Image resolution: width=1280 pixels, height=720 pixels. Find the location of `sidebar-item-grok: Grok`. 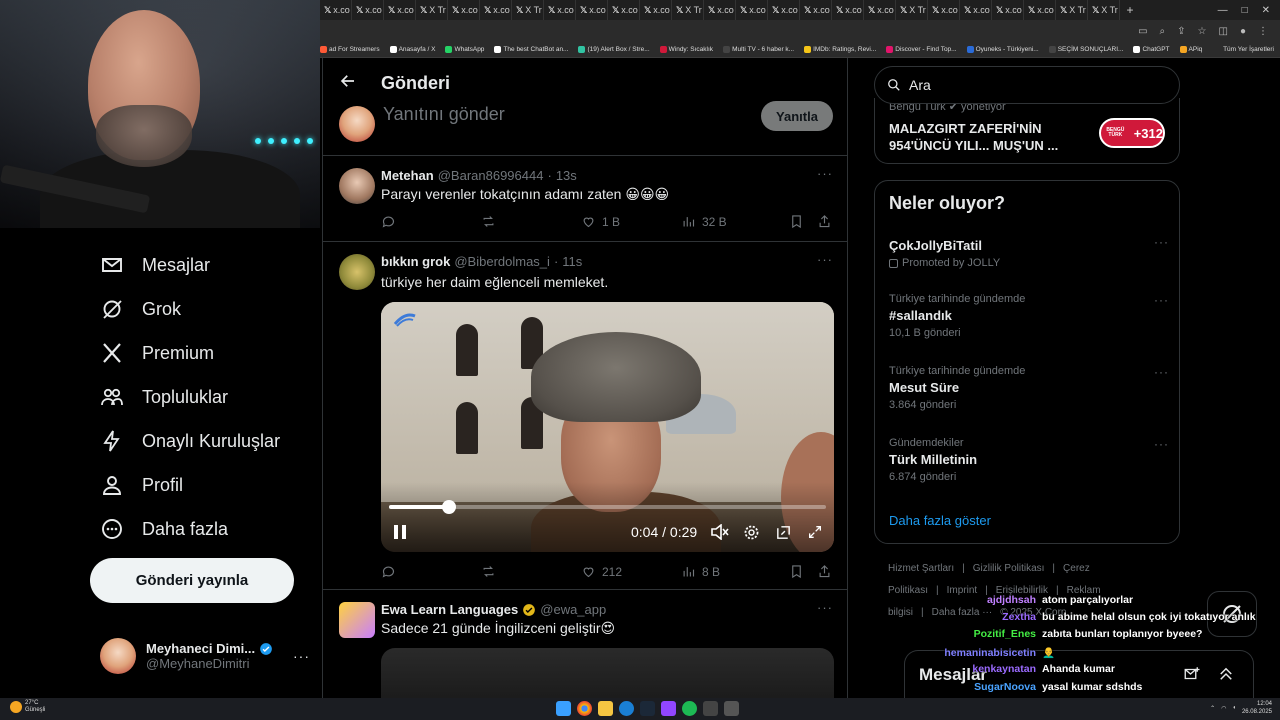

sidebar-item-grok: Grok is located at coordinates (140, 309).